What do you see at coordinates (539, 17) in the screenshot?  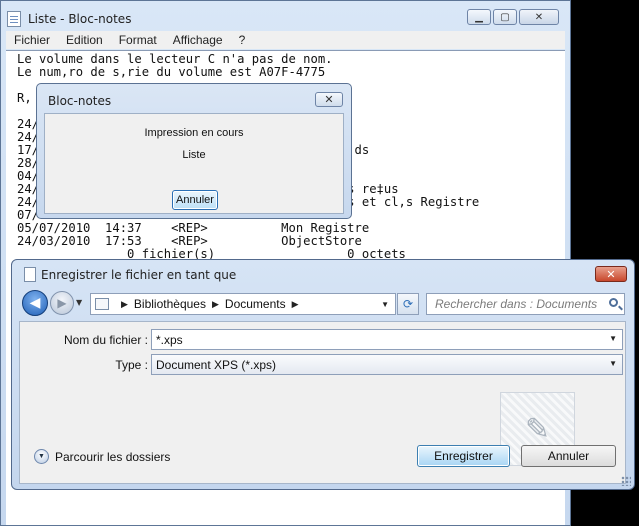 I see `close-icon: ✕` at bounding box center [539, 17].